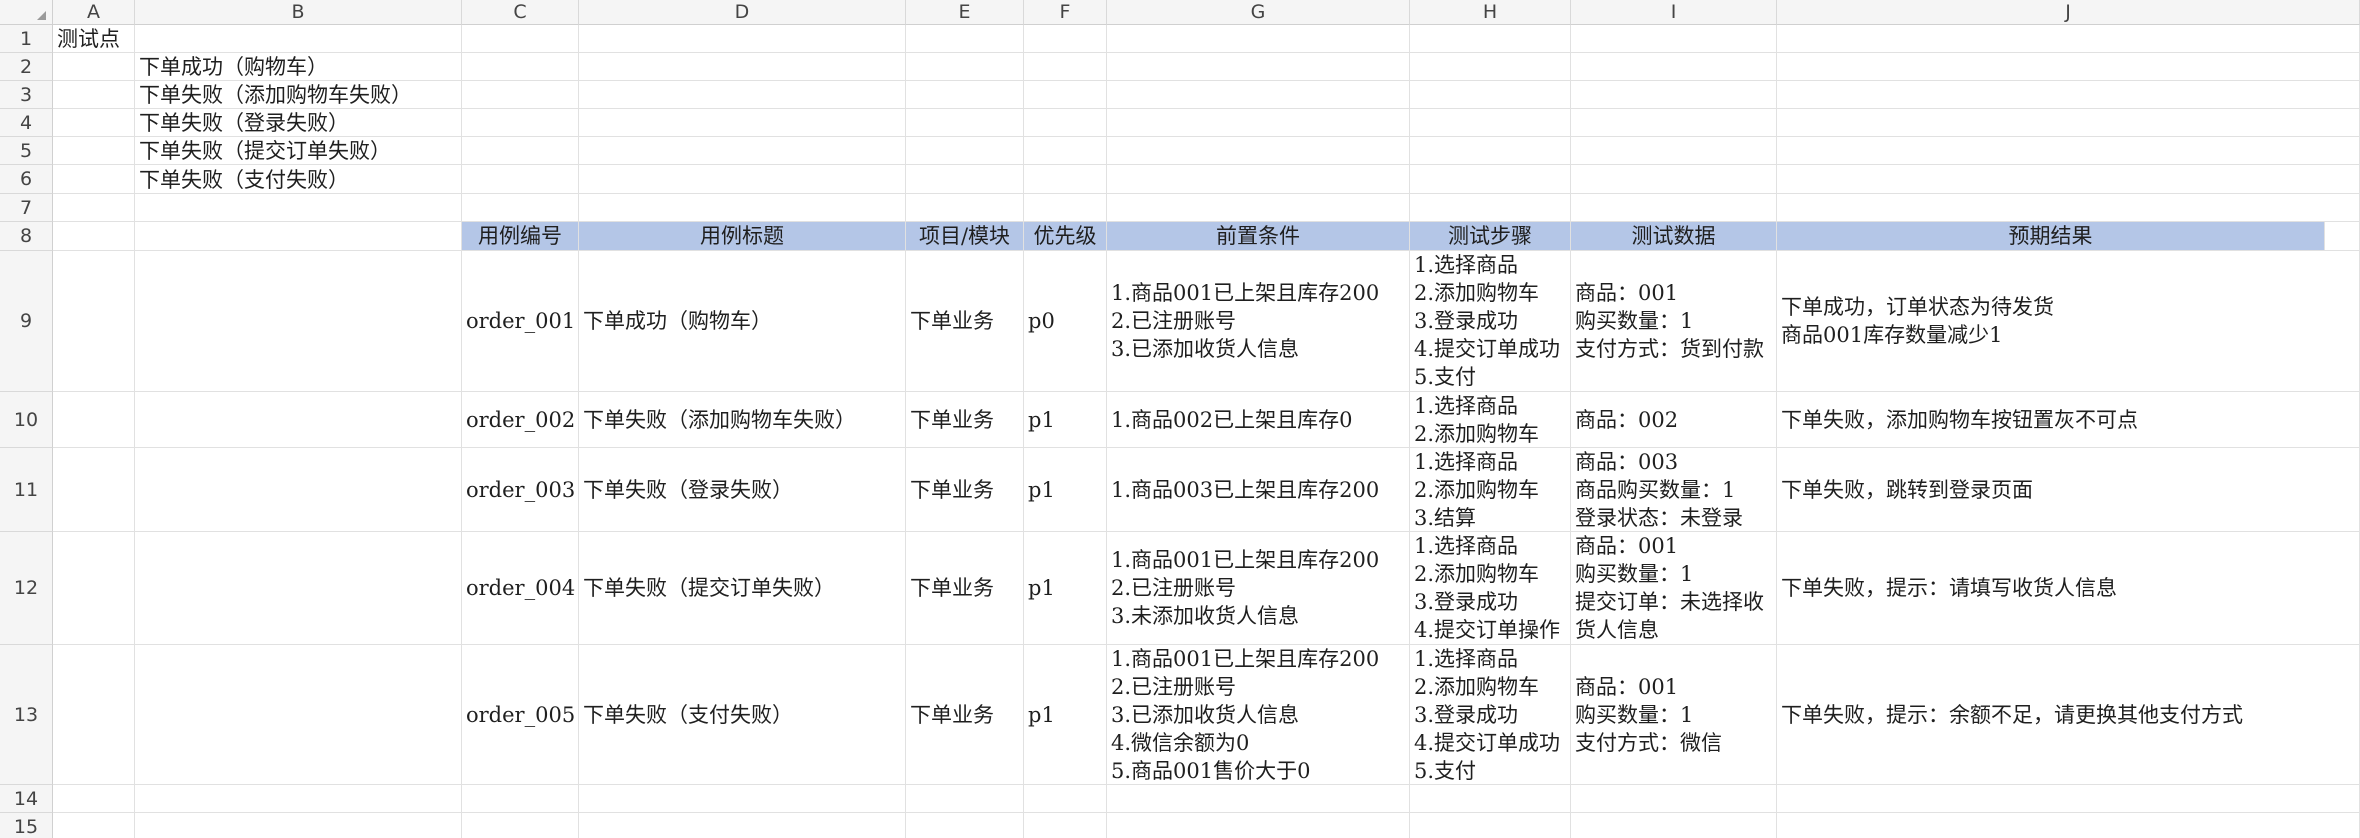 The height and width of the screenshot is (838, 2360). Describe the element at coordinates (298, 67) in the screenshot. I see `test-point-item: 下单成功（购物车）` at that location.